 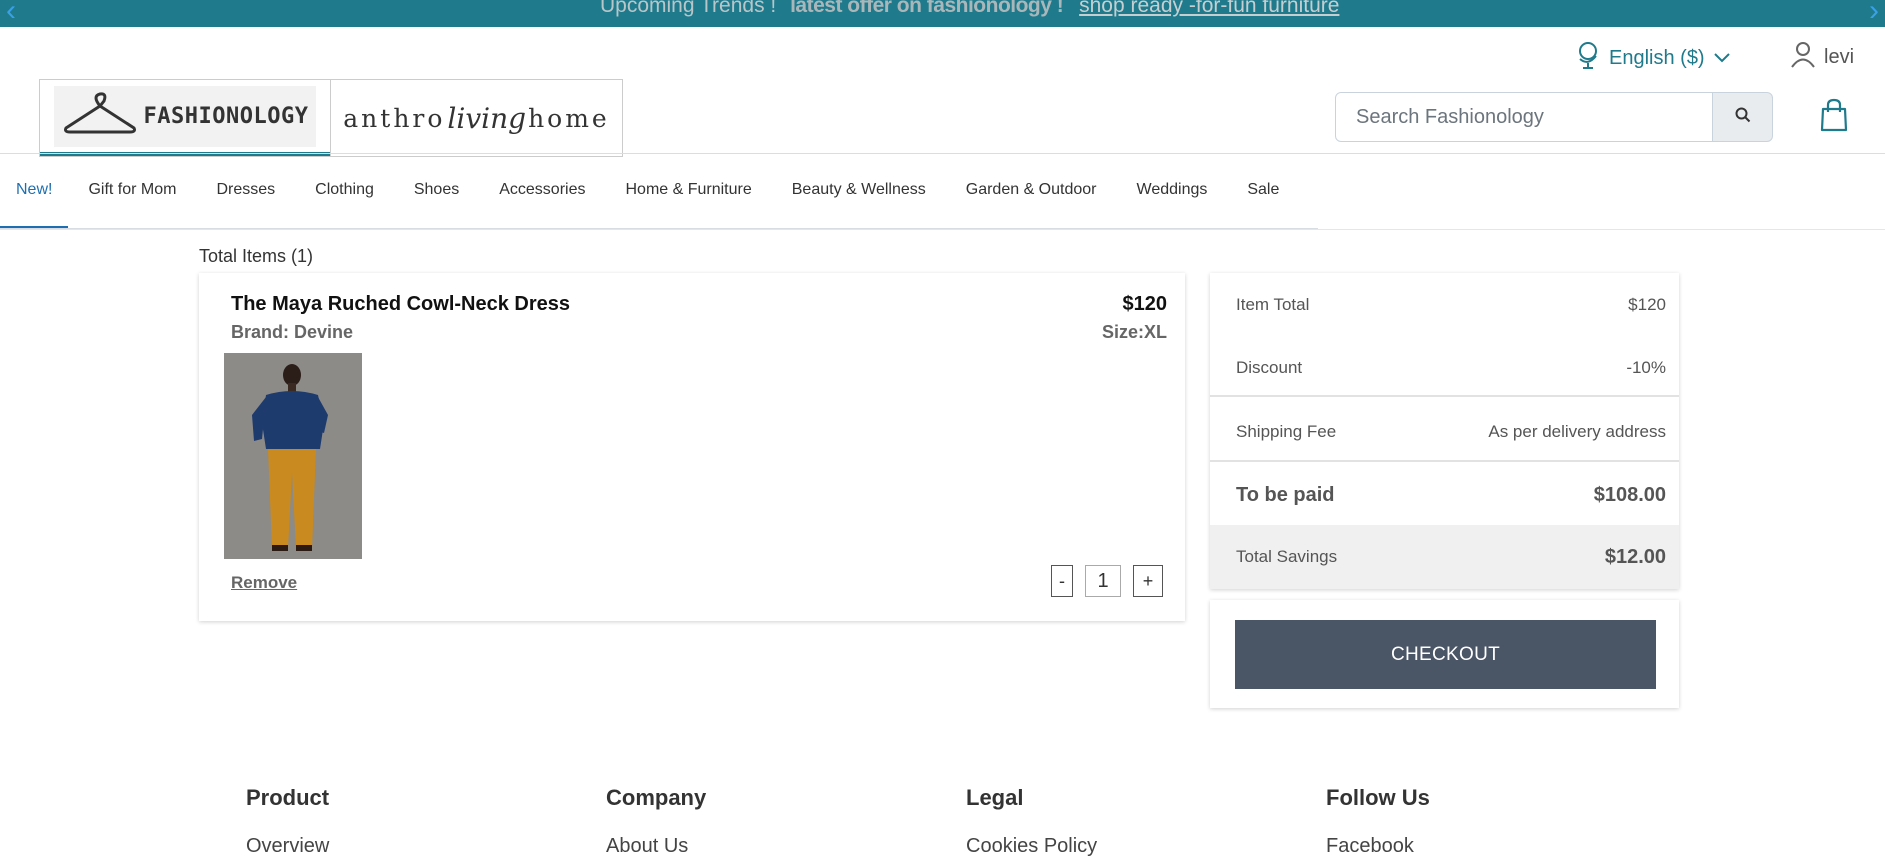 I want to click on nav-item-gift-for-mom: Gift for Mom, so click(x=132, y=191).